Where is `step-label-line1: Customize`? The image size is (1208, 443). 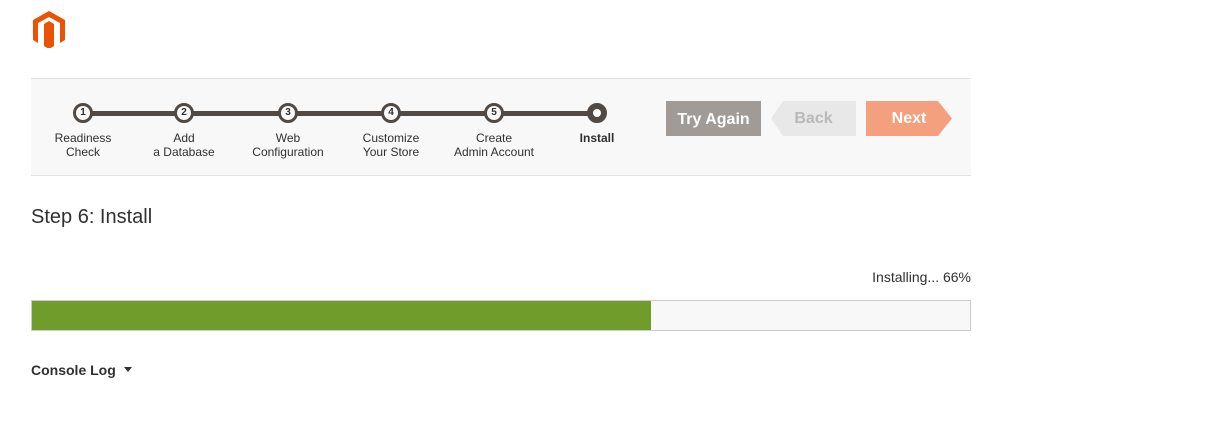
step-label-line1: Customize is located at coordinates (391, 138).